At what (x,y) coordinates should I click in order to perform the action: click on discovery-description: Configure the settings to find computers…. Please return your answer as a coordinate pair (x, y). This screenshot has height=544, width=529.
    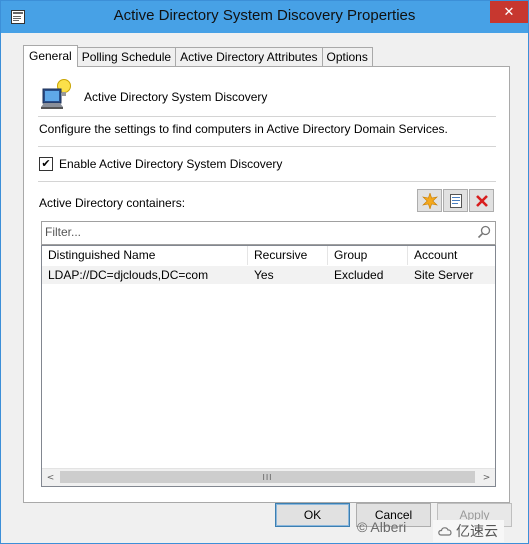
    Looking at the image, I should click on (243, 129).